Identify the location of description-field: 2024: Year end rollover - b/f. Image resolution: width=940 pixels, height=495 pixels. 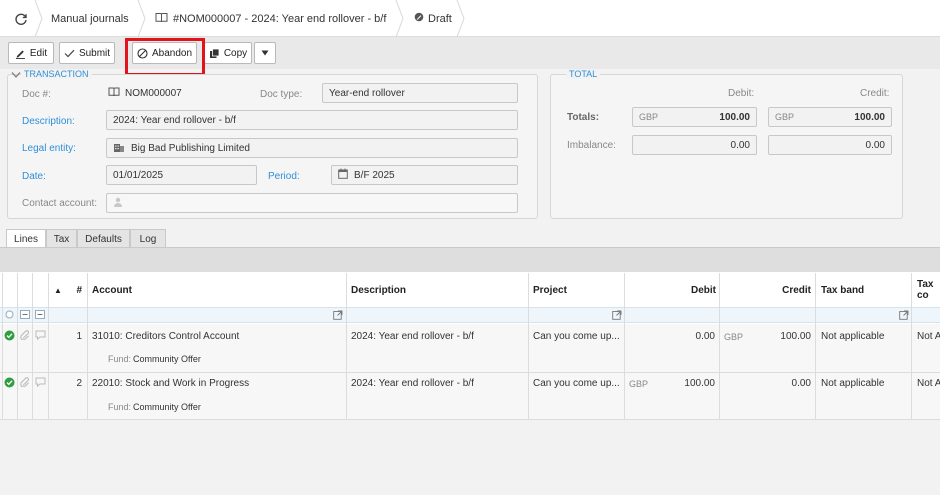
(312, 120).